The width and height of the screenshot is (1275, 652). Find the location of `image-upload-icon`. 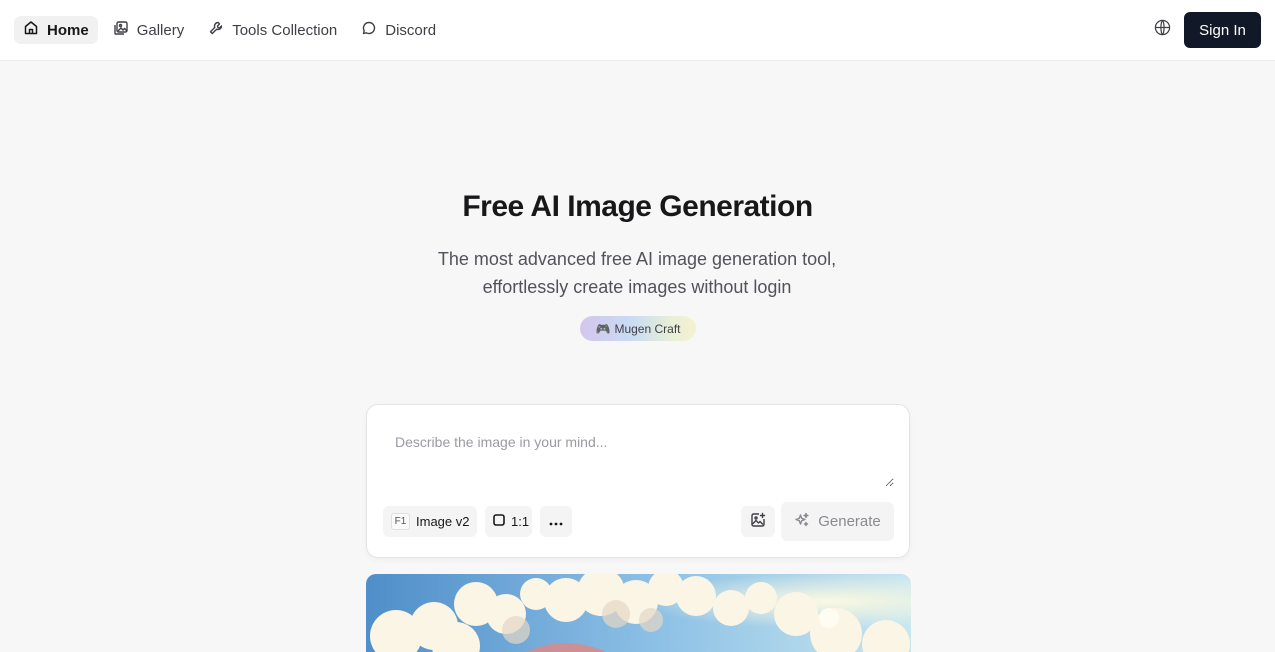

image-upload-icon is located at coordinates (758, 521).